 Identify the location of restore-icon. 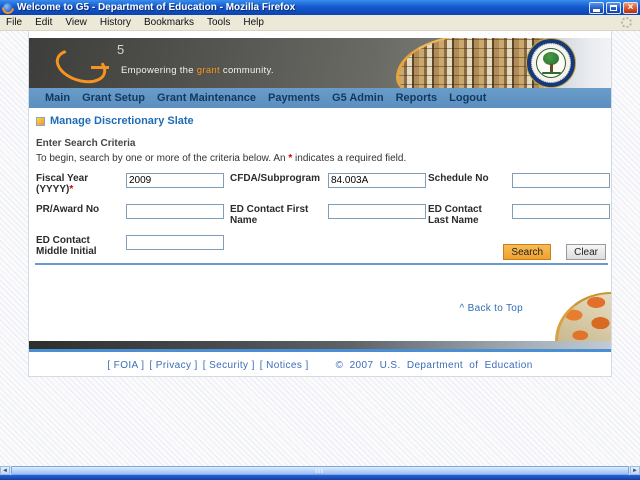
(613, 7).